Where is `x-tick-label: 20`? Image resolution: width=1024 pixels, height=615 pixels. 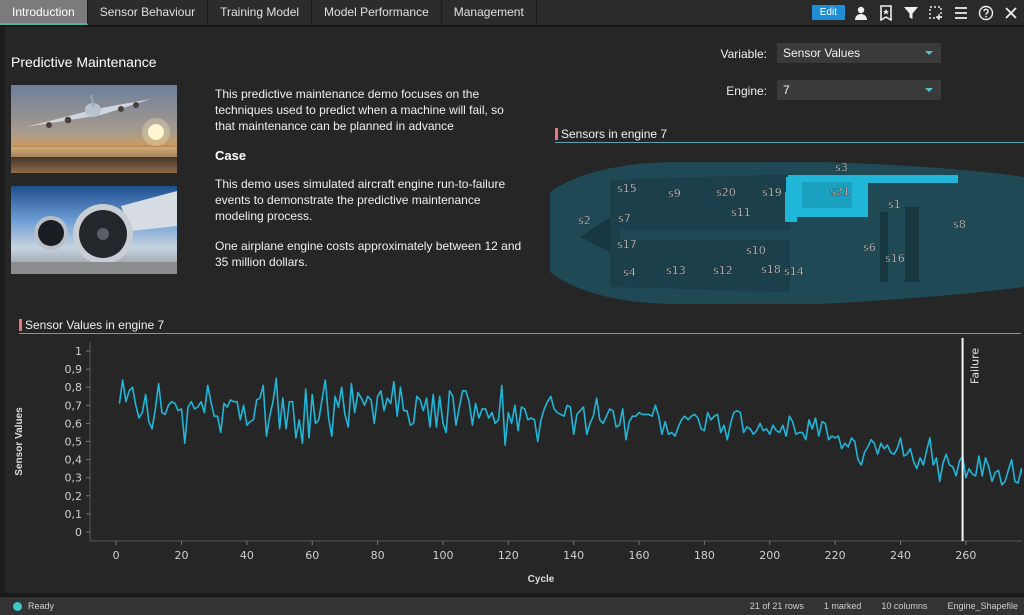
x-tick-label: 20 is located at coordinates (182, 555).